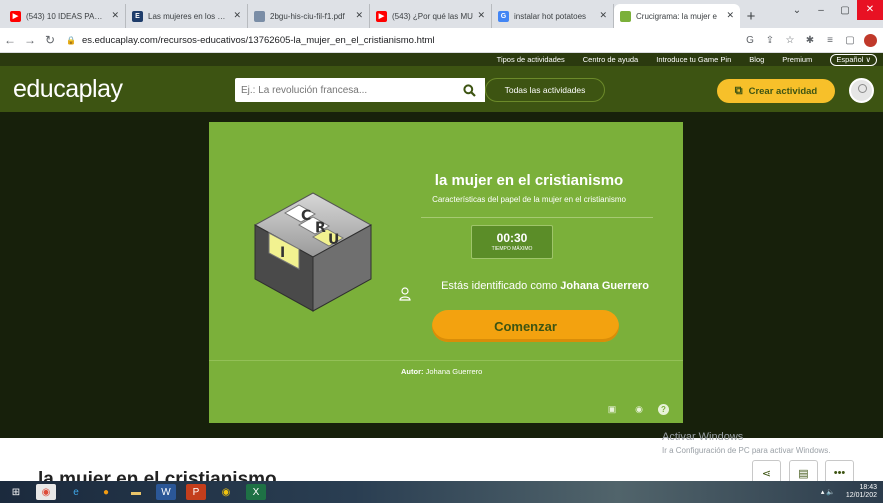 Image resolution: width=883 pixels, height=503 pixels. I want to click on clock-date: 12/01/202, so click(861, 495).